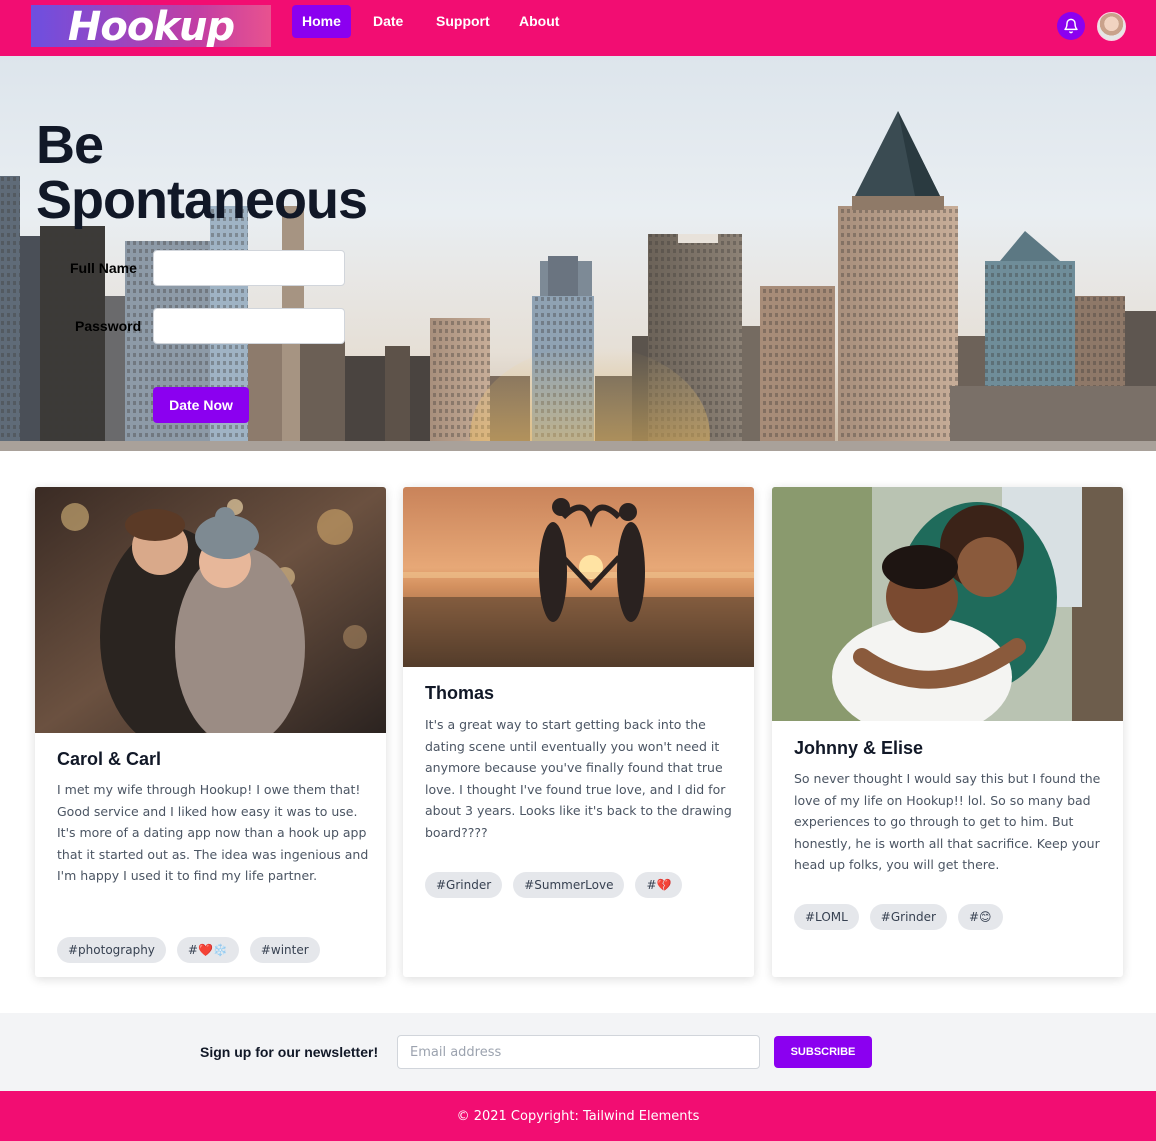 This screenshot has height=1141, width=1156. I want to click on card-2-photo, so click(578, 577).